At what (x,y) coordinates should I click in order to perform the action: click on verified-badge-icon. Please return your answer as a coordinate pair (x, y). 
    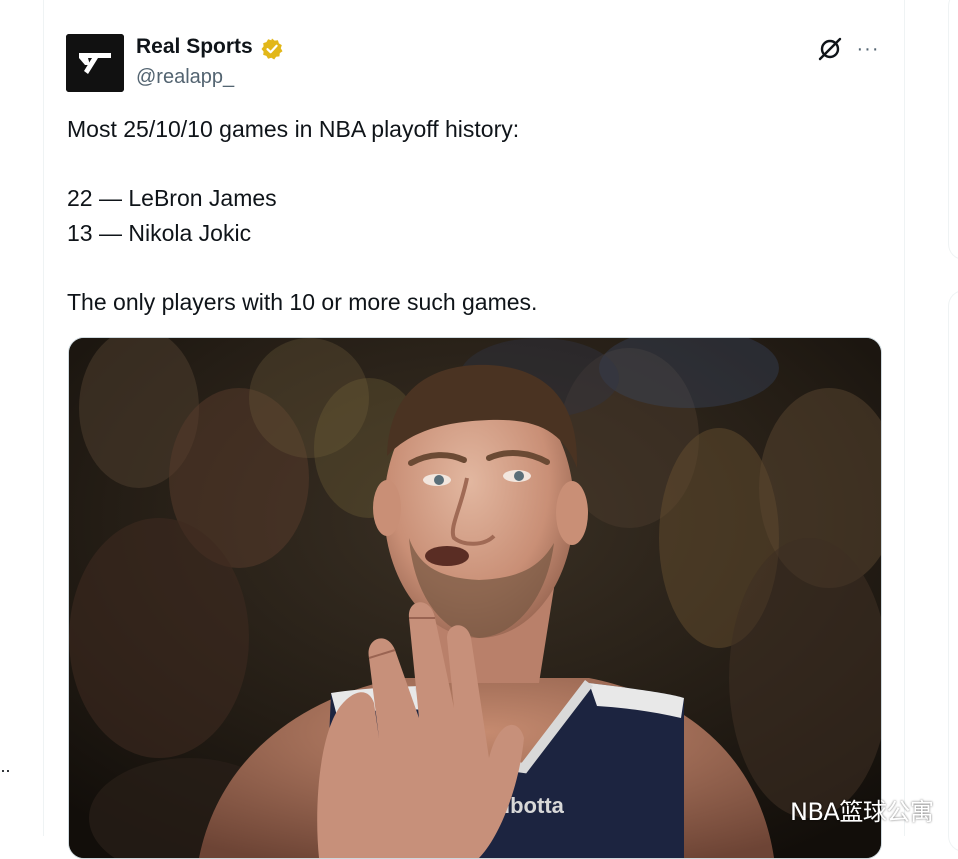
    Looking at the image, I should click on (272, 49).